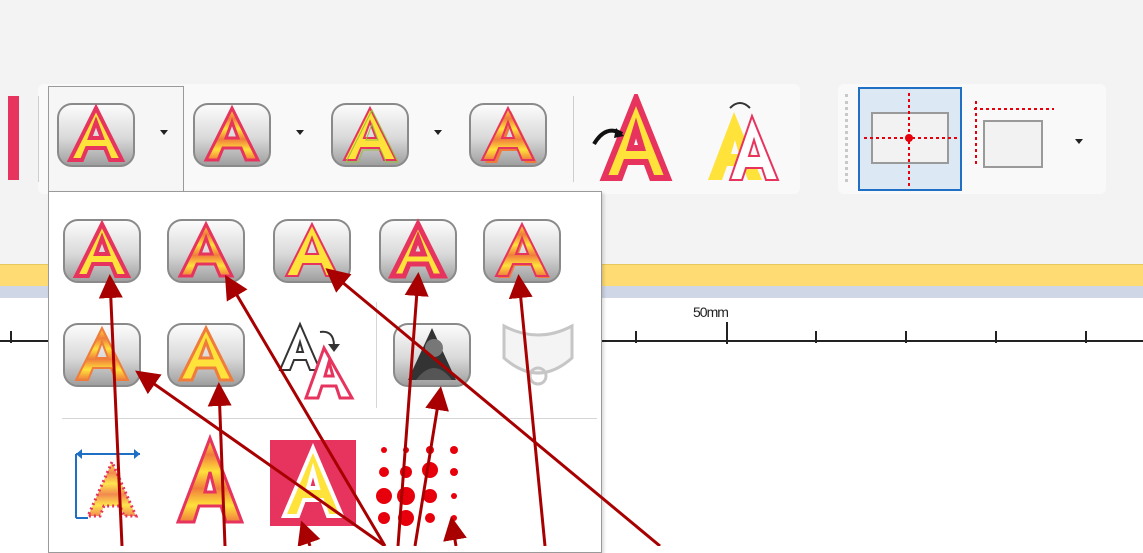  What do you see at coordinates (745, 141) in the screenshot?
I see `transform-text-icon` at bounding box center [745, 141].